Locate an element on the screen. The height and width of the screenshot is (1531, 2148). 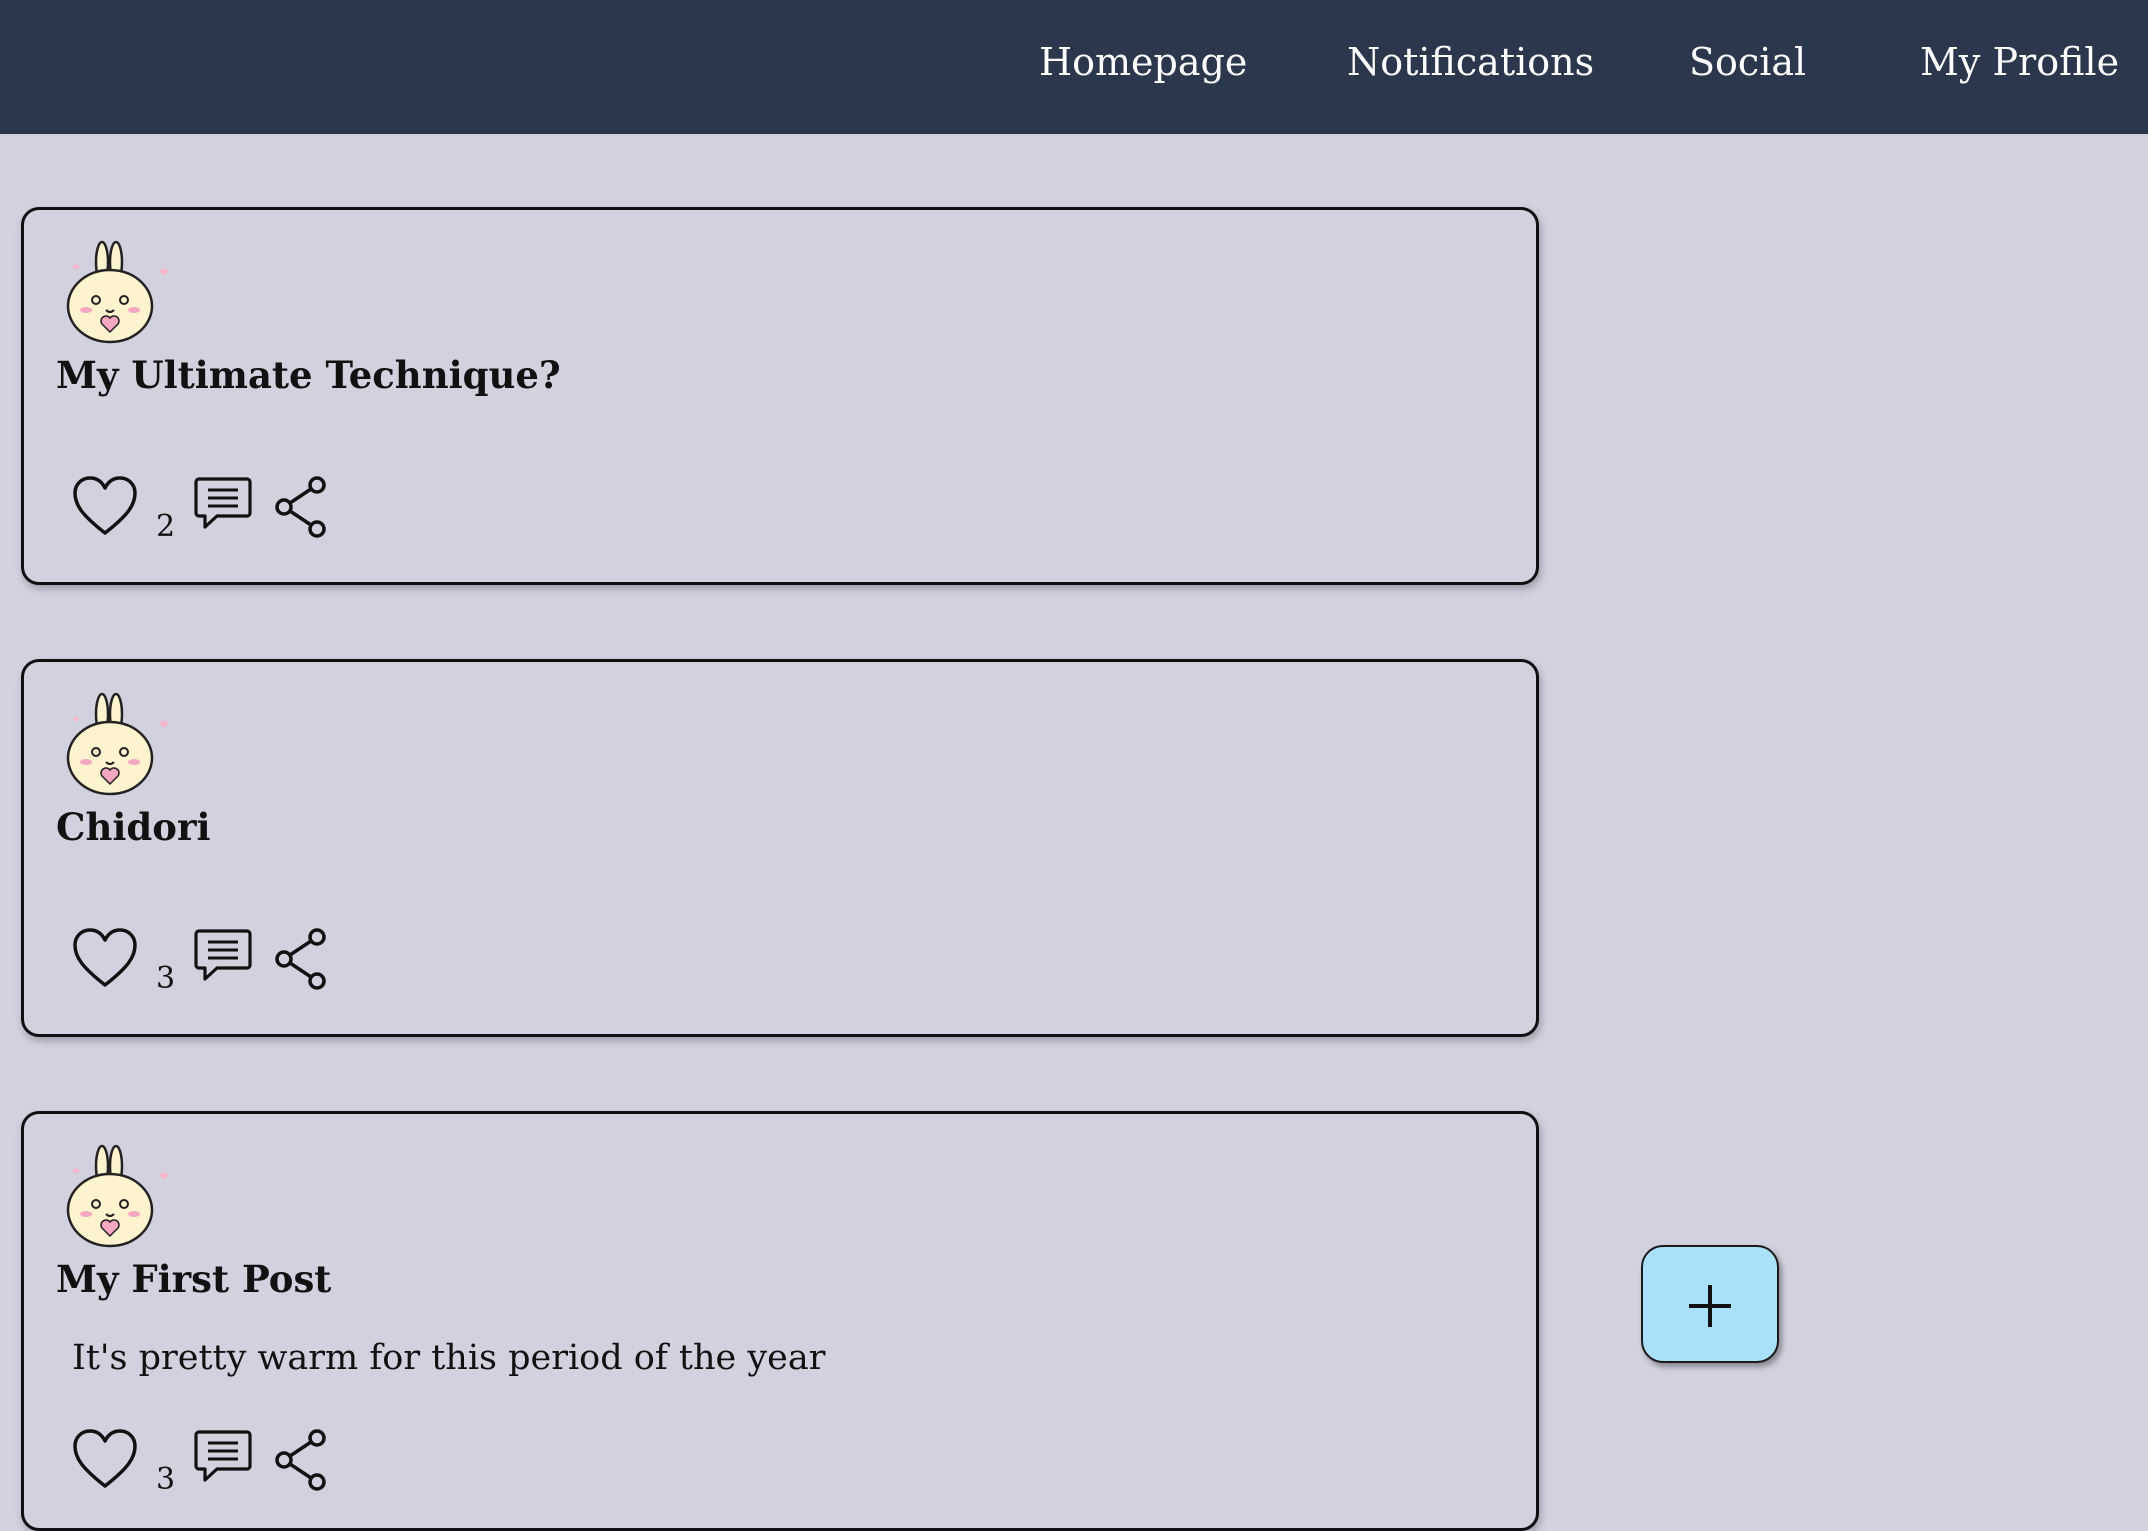
nav-homepage: Homepage is located at coordinates (1143, 62).